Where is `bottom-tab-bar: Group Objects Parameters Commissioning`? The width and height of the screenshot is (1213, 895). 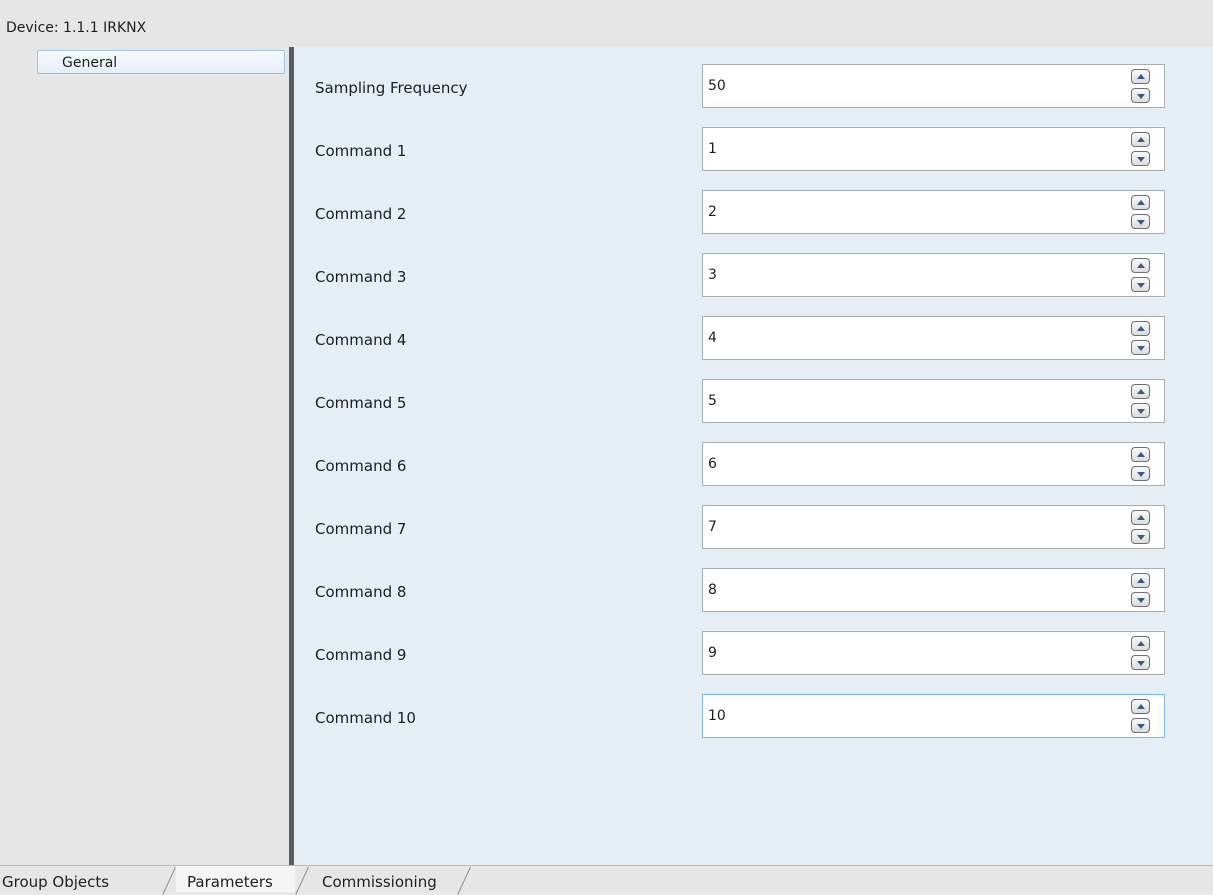 bottom-tab-bar: Group Objects Parameters Commissioning is located at coordinates (606, 880).